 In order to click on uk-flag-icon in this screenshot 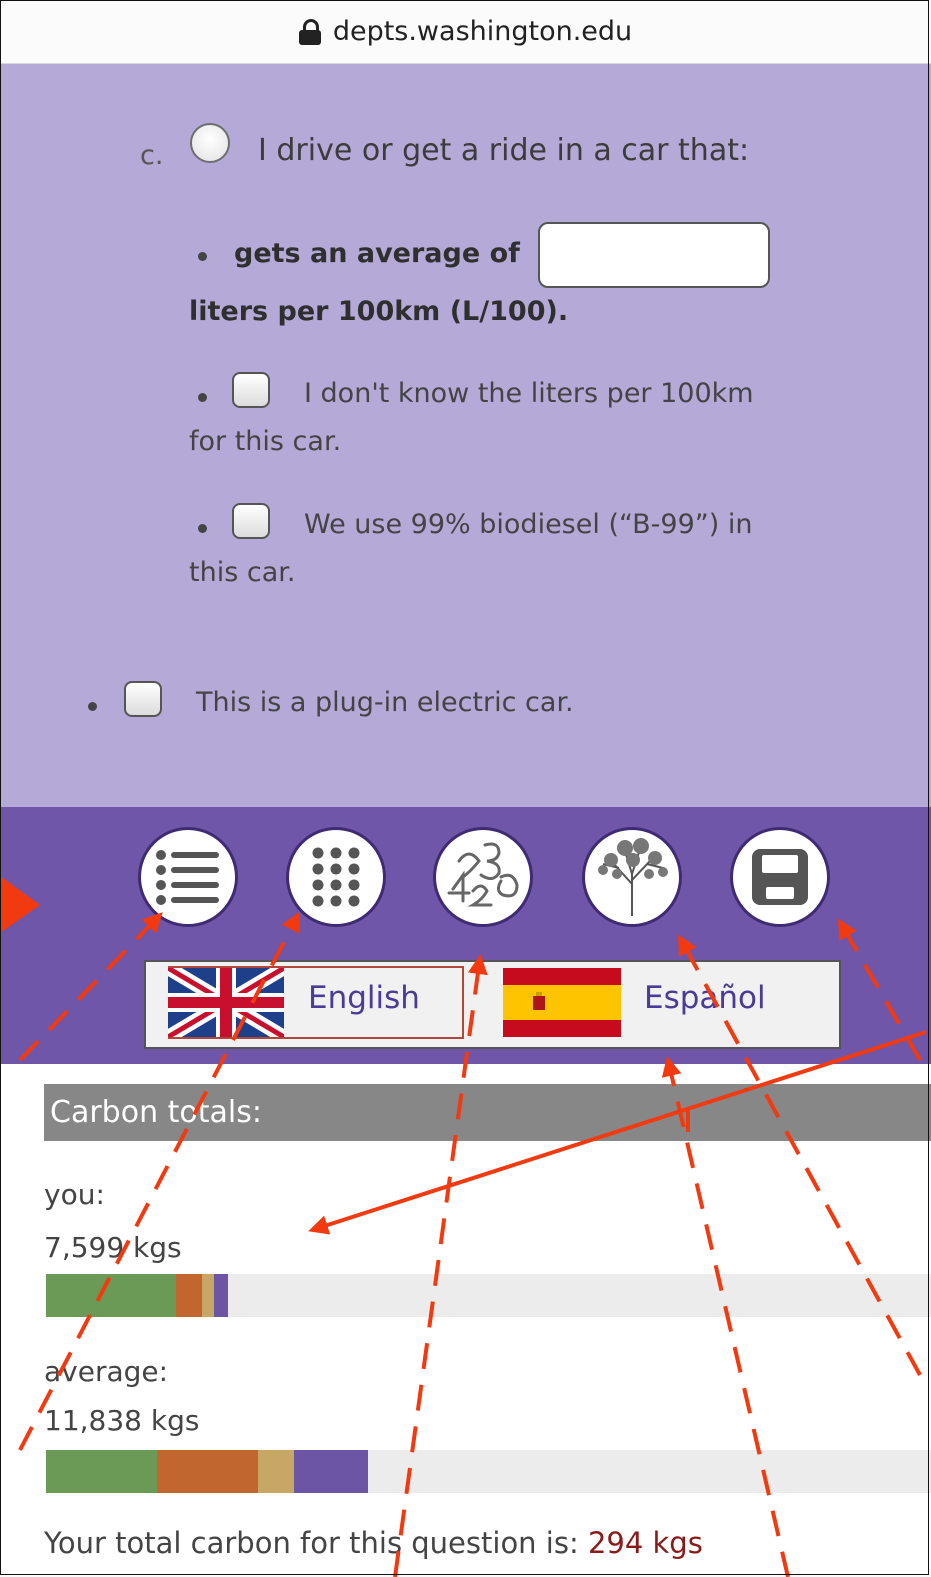, I will do `click(226, 1002)`.